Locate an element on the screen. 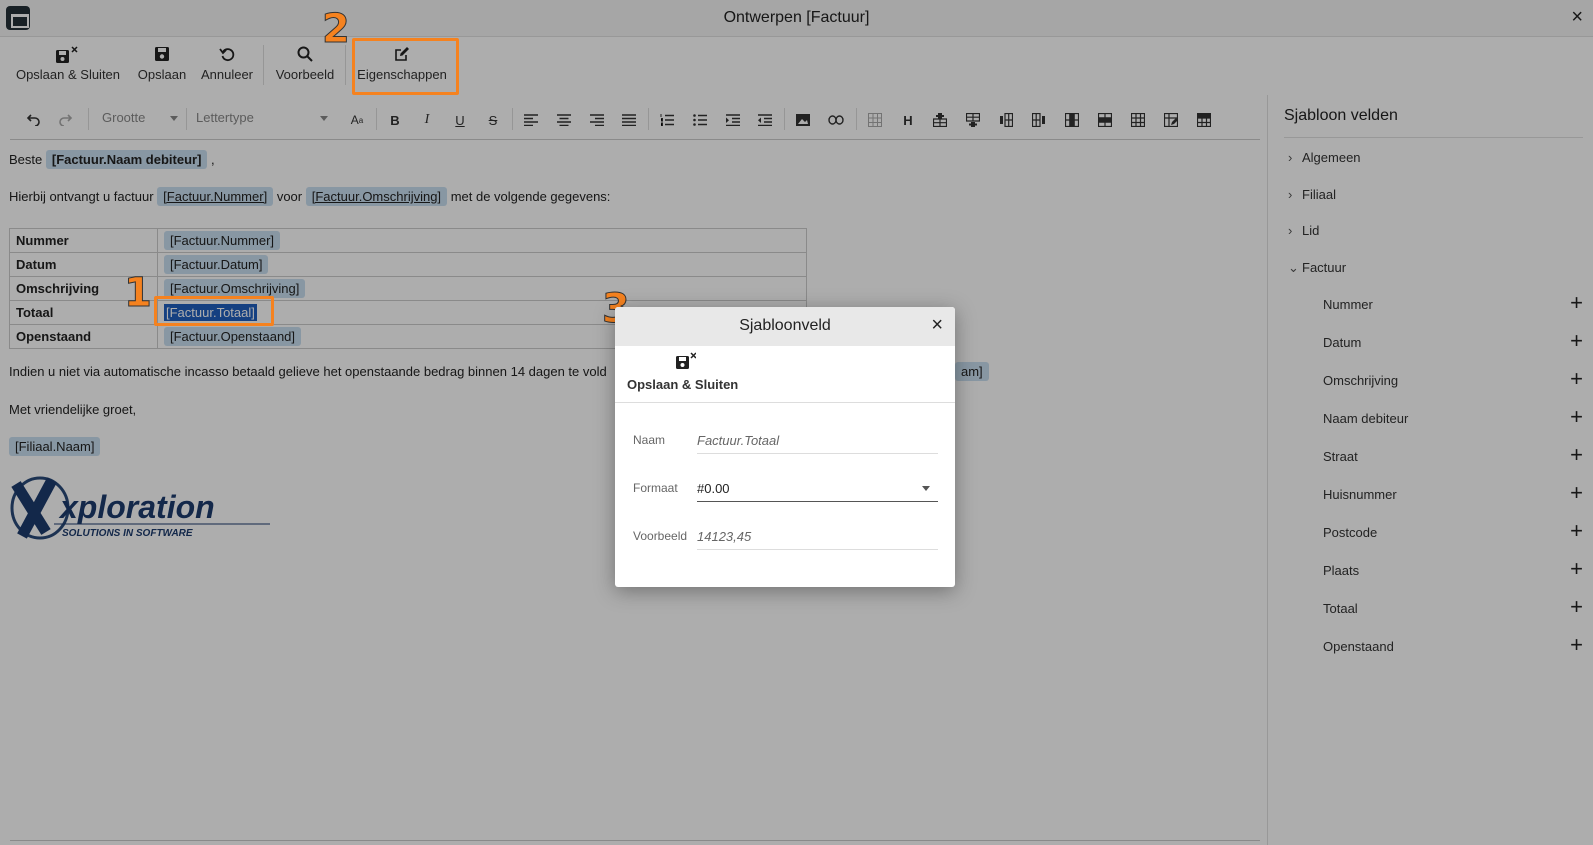 The height and width of the screenshot is (845, 1593). annotation-highlight-totaal is located at coordinates (214, 311).